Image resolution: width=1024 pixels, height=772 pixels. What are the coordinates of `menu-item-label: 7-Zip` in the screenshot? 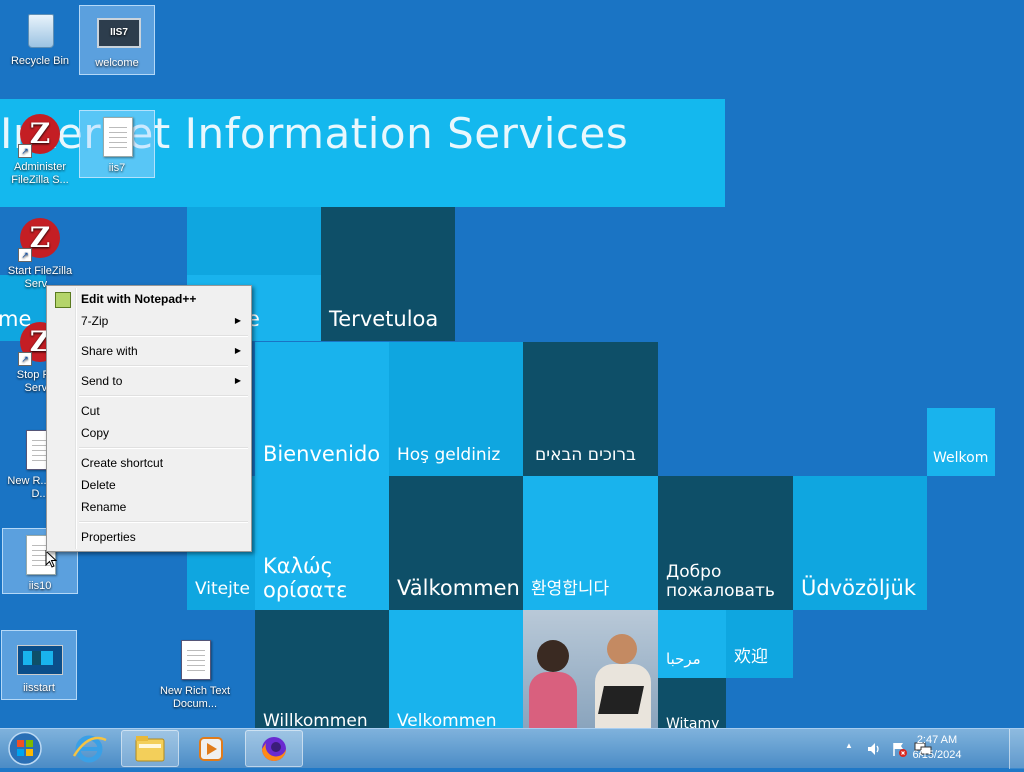 It's located at (95, 321).